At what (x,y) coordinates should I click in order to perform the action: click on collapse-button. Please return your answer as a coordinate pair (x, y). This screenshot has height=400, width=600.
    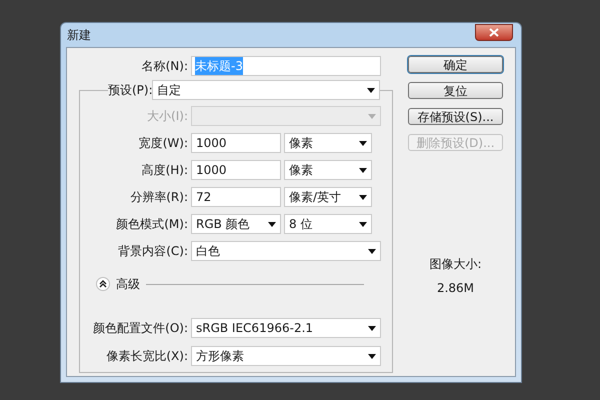
    Looking at the image, I should click on (103, 284).